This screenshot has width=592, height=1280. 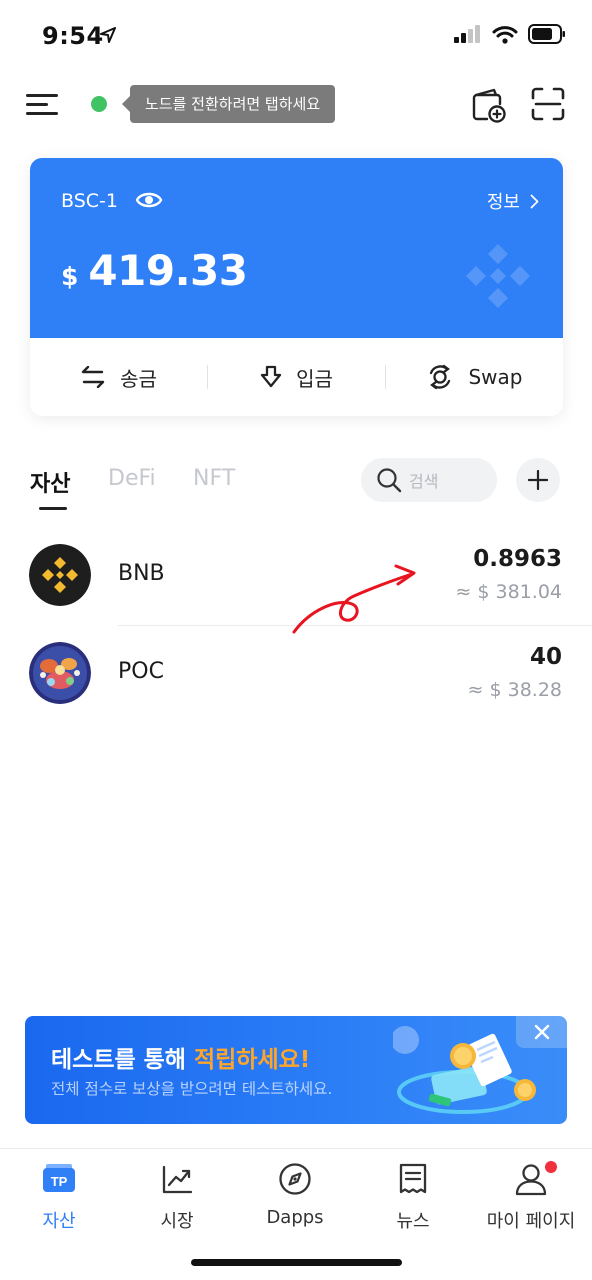 I want to click on wallet-balance-panel: BSC-1 정보 $ 419.33, so click(x=296, y=248).